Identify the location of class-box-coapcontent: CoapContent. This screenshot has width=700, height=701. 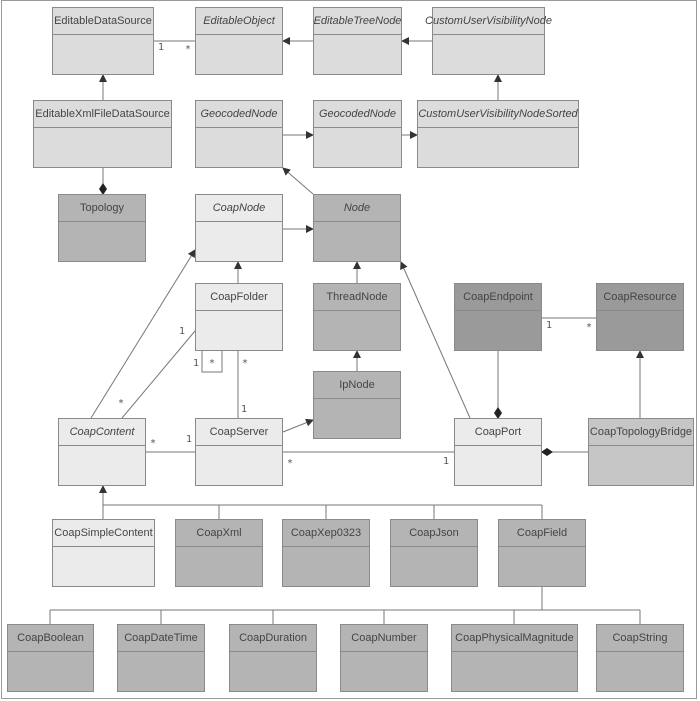
(102, 452).